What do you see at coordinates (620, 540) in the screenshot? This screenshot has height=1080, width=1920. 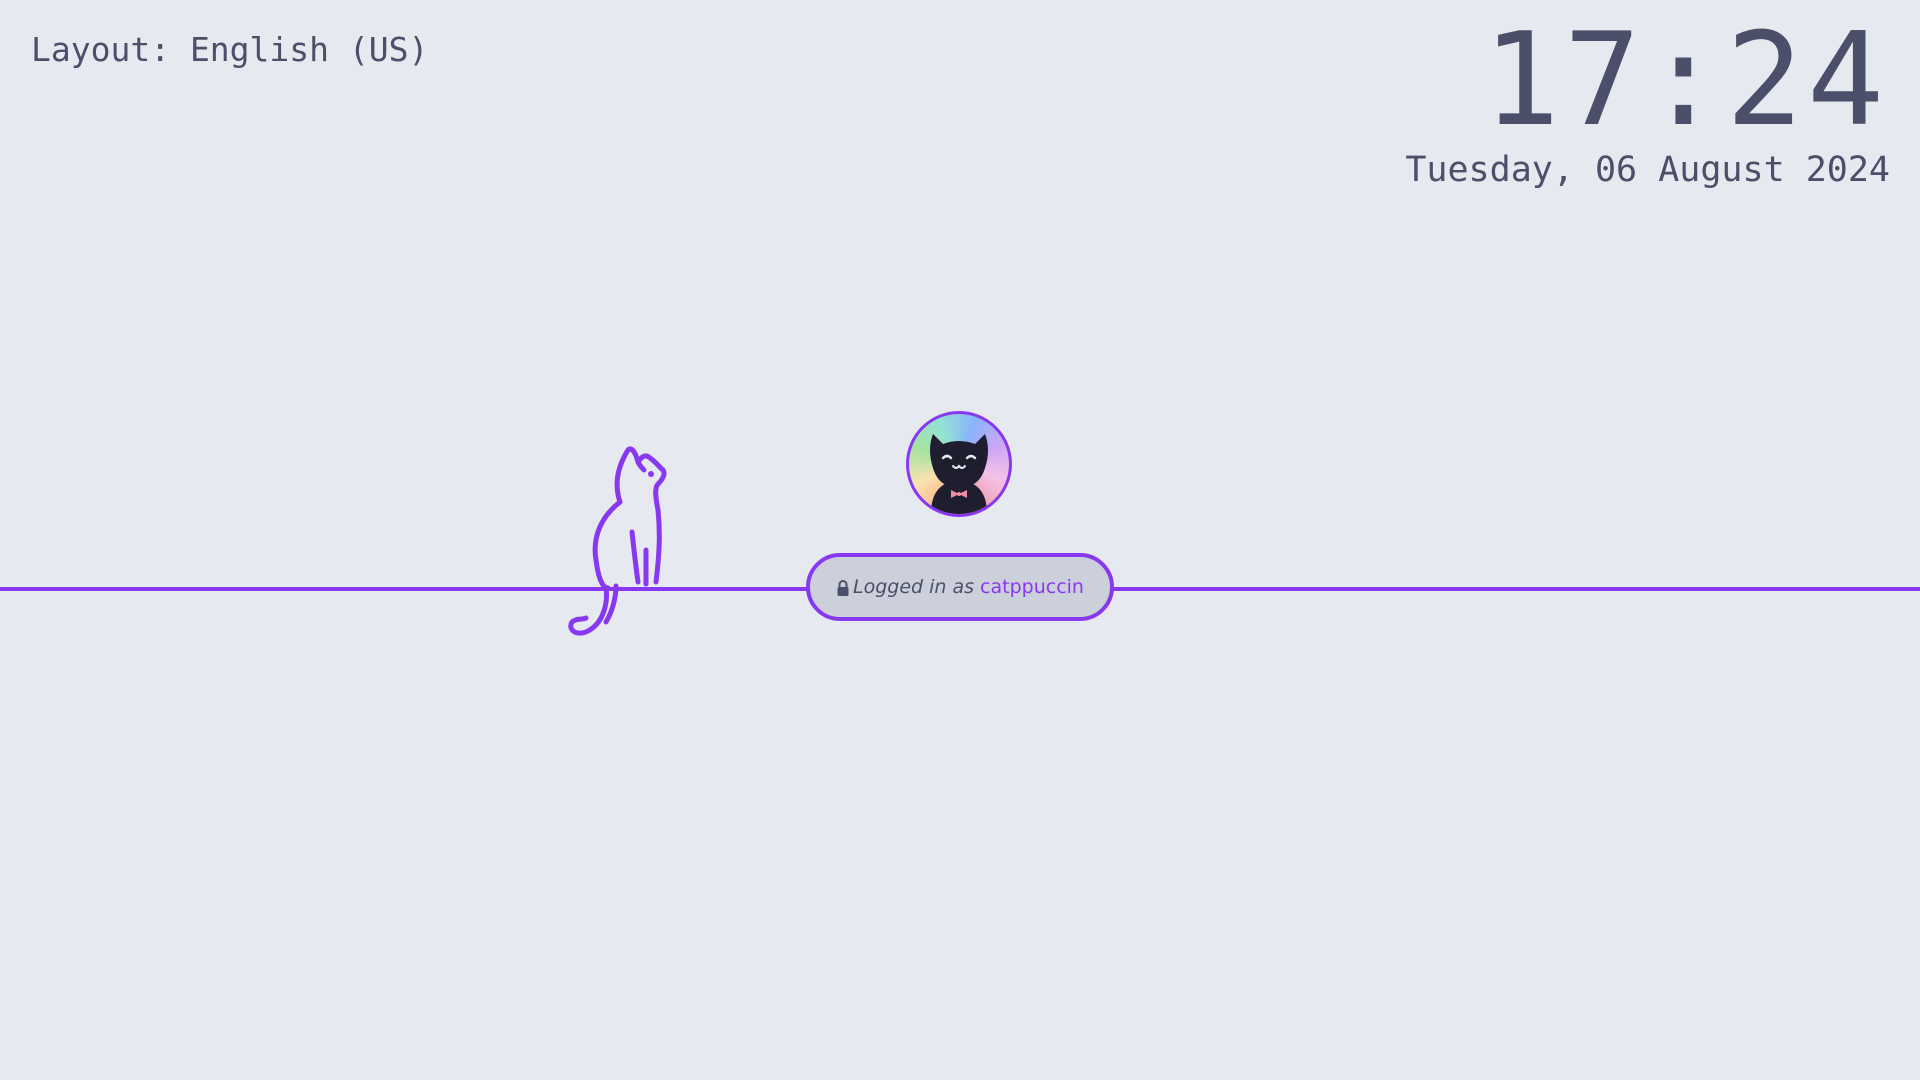 I see `cat-outline-icon` at bounding box center [620, 540].